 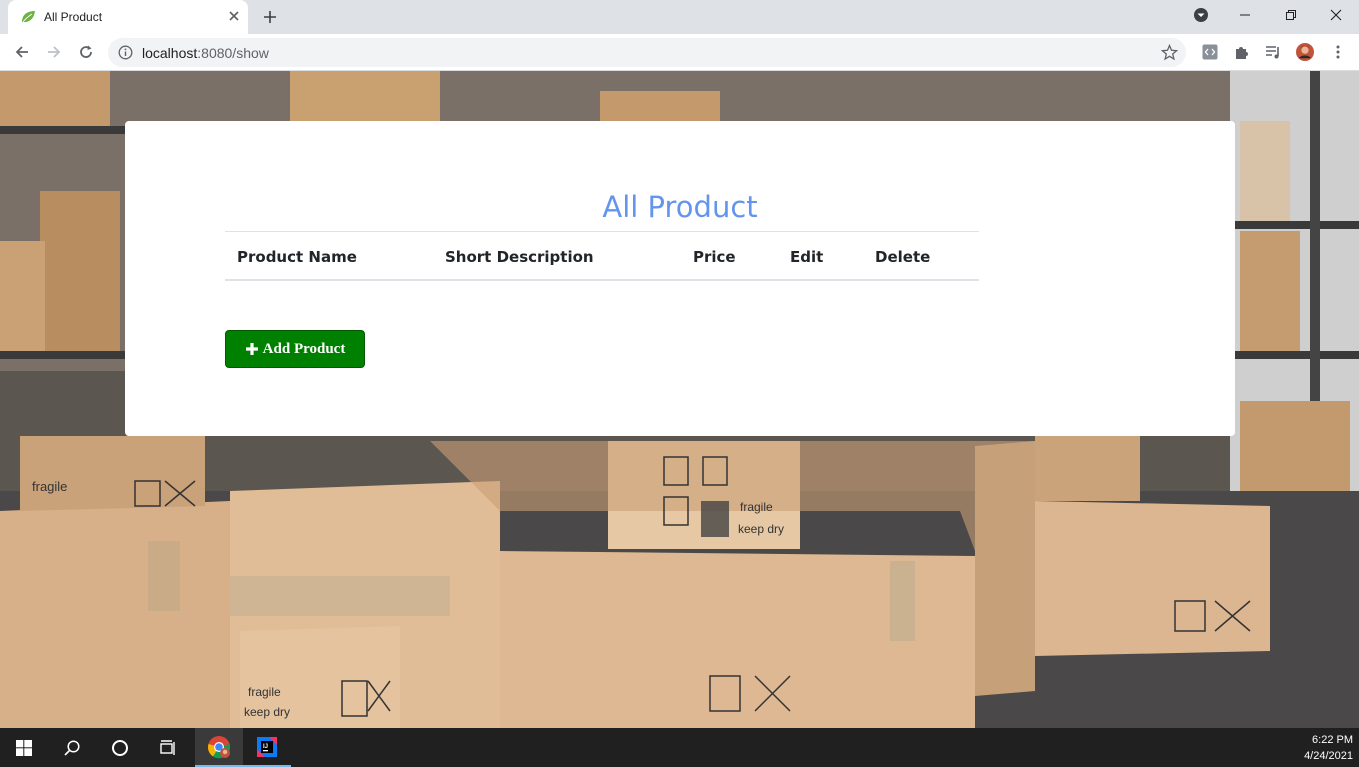 I want to click on plus-icon, so click(x=251, y=349).